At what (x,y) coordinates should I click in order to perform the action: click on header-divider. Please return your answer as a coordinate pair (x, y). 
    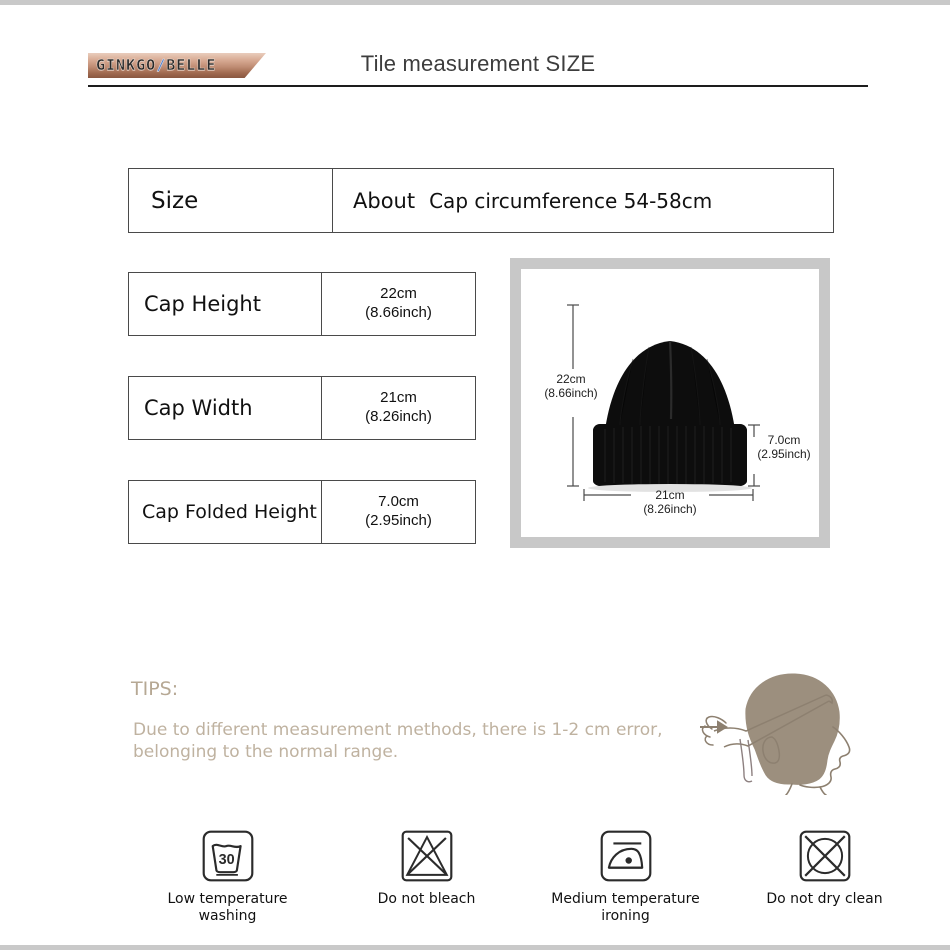
    Looking at the image, I should click on (478, 86).